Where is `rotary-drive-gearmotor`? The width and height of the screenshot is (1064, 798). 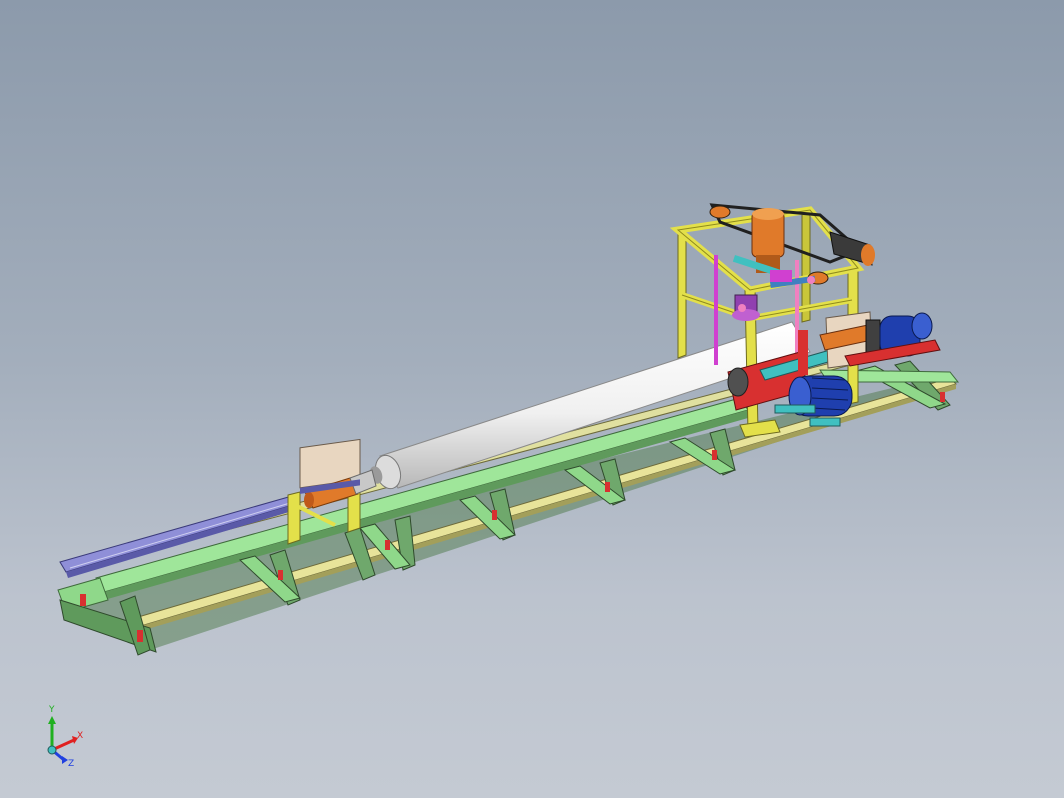
rotary-drive-gearmotor is located at coordinates (880, 340).